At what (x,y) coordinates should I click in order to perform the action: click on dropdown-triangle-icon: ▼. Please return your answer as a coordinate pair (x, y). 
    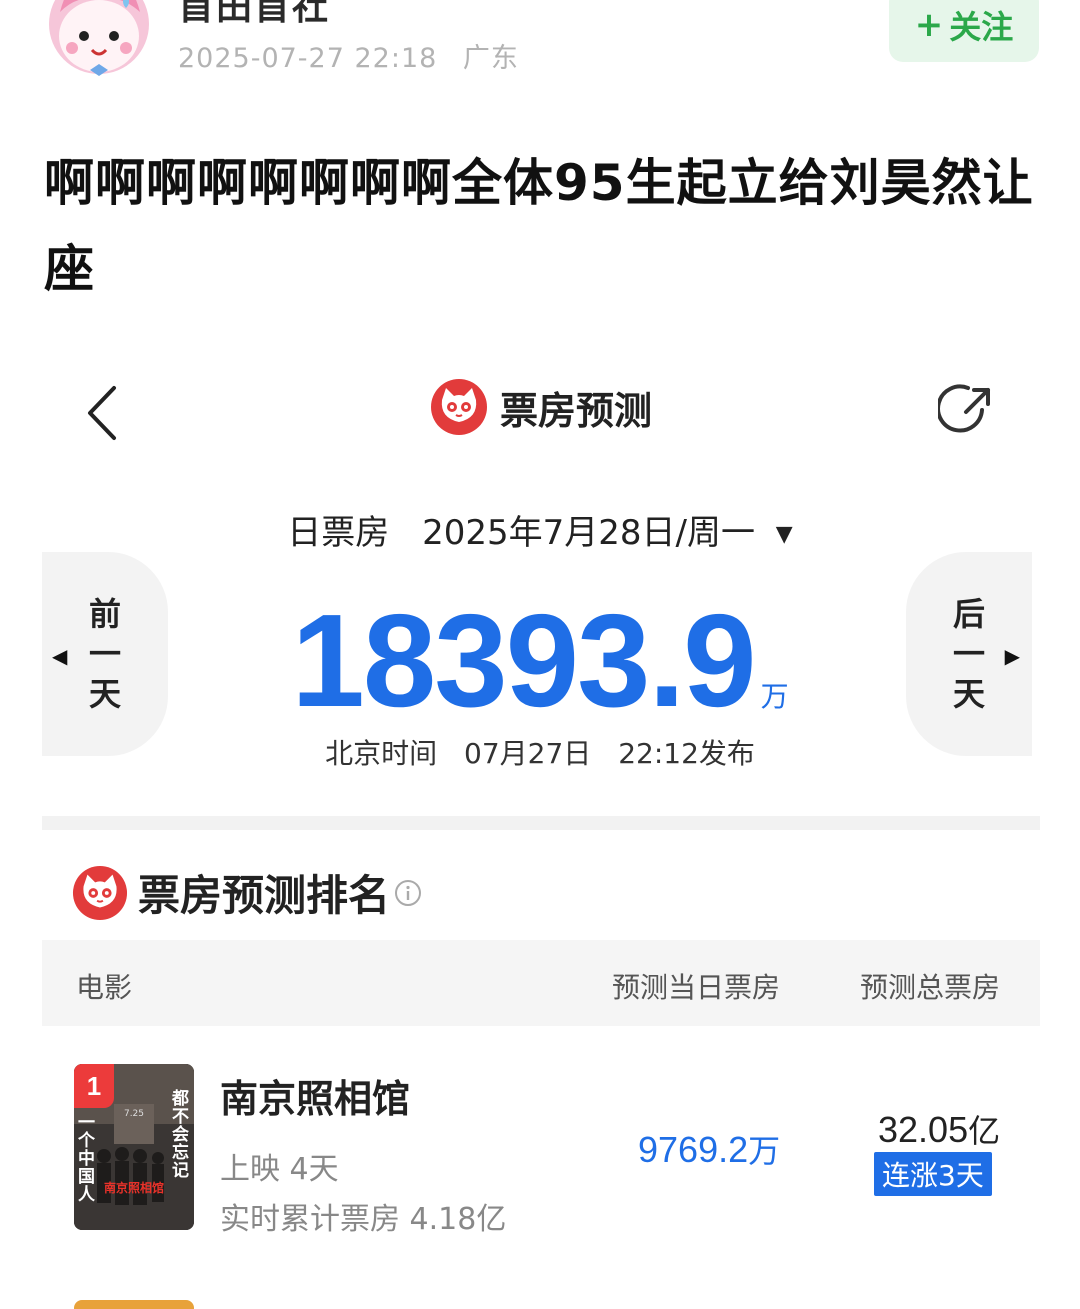
    Looking at the image, I should click on (784, 534).